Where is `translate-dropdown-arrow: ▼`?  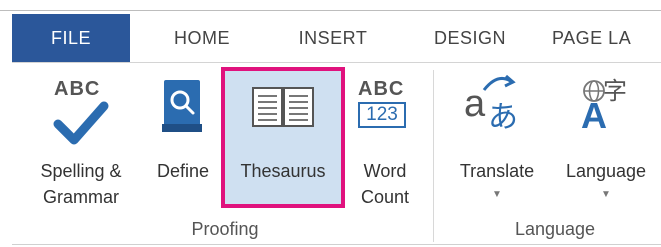
translate-dropdown-arrow: ▼ is located at coordinates (497, 195).